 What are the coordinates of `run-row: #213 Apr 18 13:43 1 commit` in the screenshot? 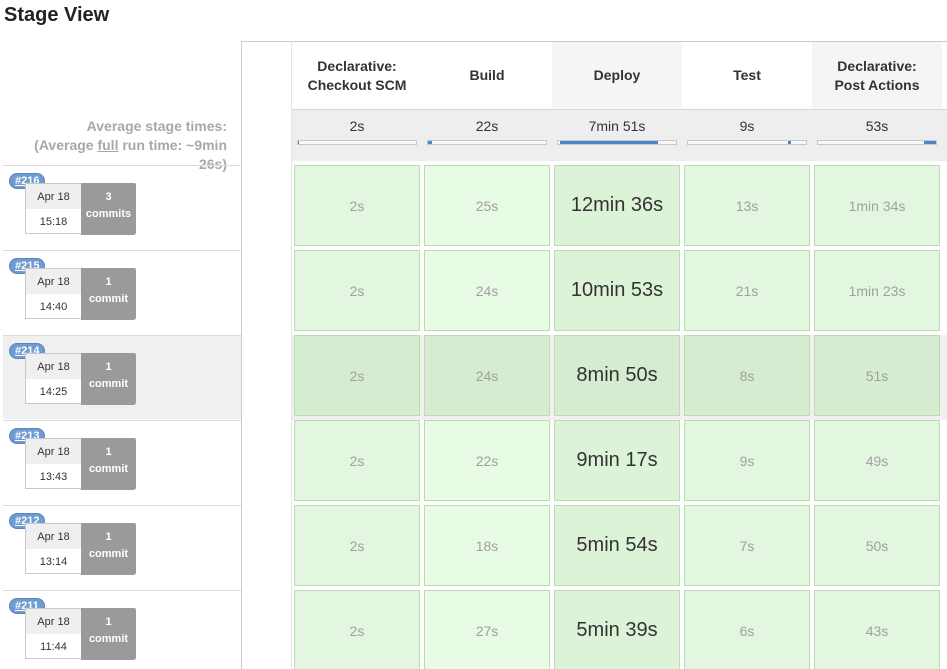 It's located at (122, 462).